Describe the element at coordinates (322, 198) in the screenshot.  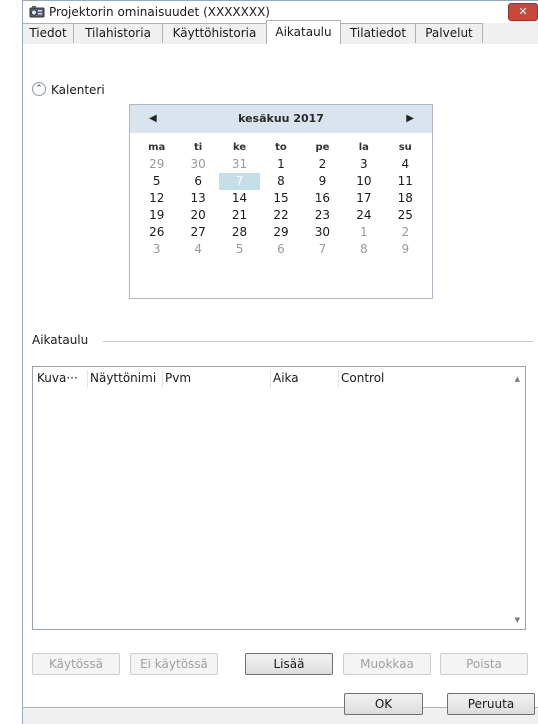
I see `calendar-day: 16` at that location.